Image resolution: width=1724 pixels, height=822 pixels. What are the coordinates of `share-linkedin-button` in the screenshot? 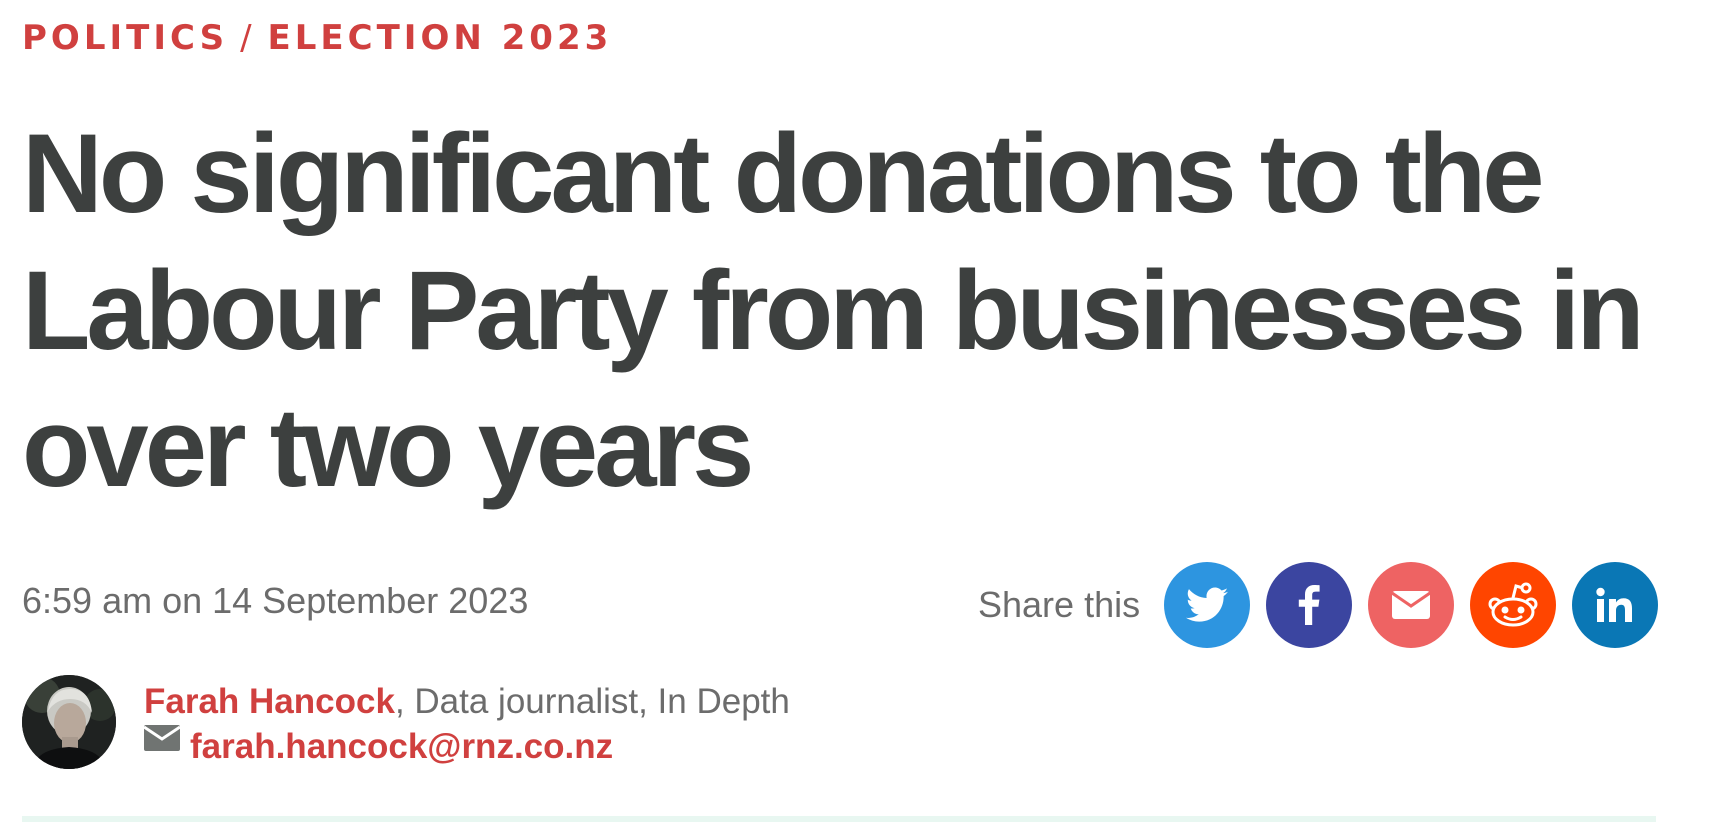 It's located at (1615, 605).